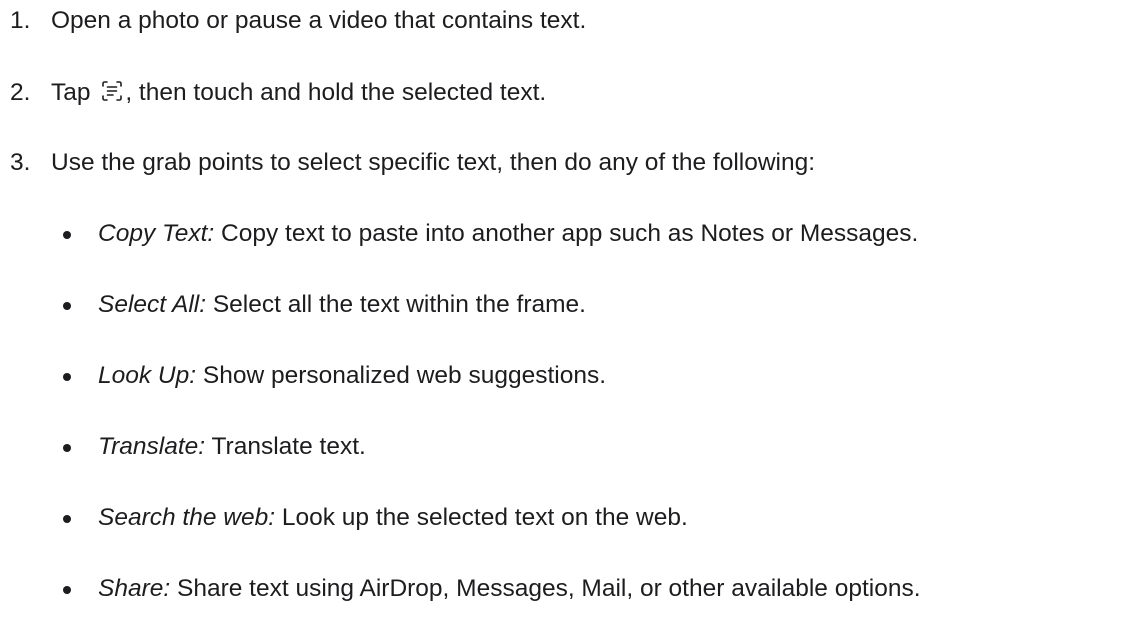 This screenshot has height=633, width=1133. Describe the element at coordinates (134, 588) in the screenshot. I see `option-term: Share:` at that location.